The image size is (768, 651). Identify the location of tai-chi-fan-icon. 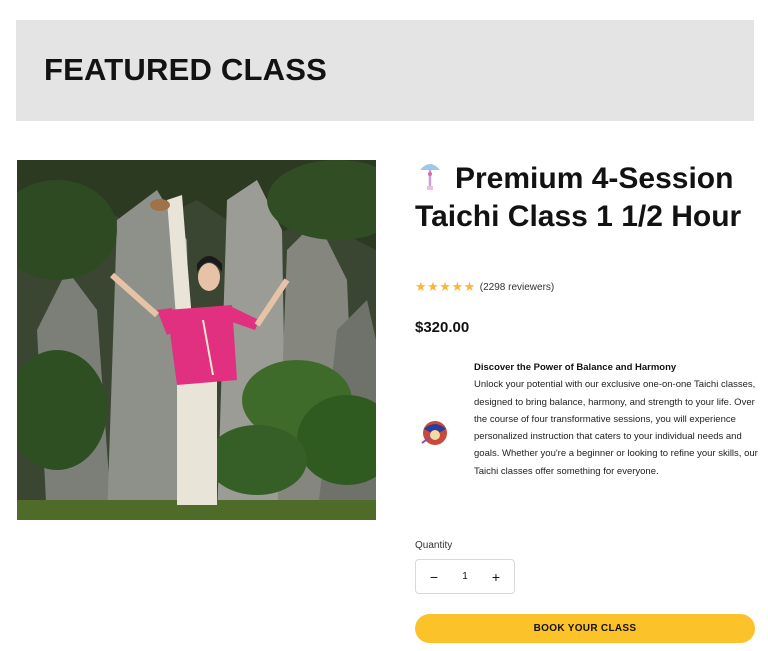
(430, 176).